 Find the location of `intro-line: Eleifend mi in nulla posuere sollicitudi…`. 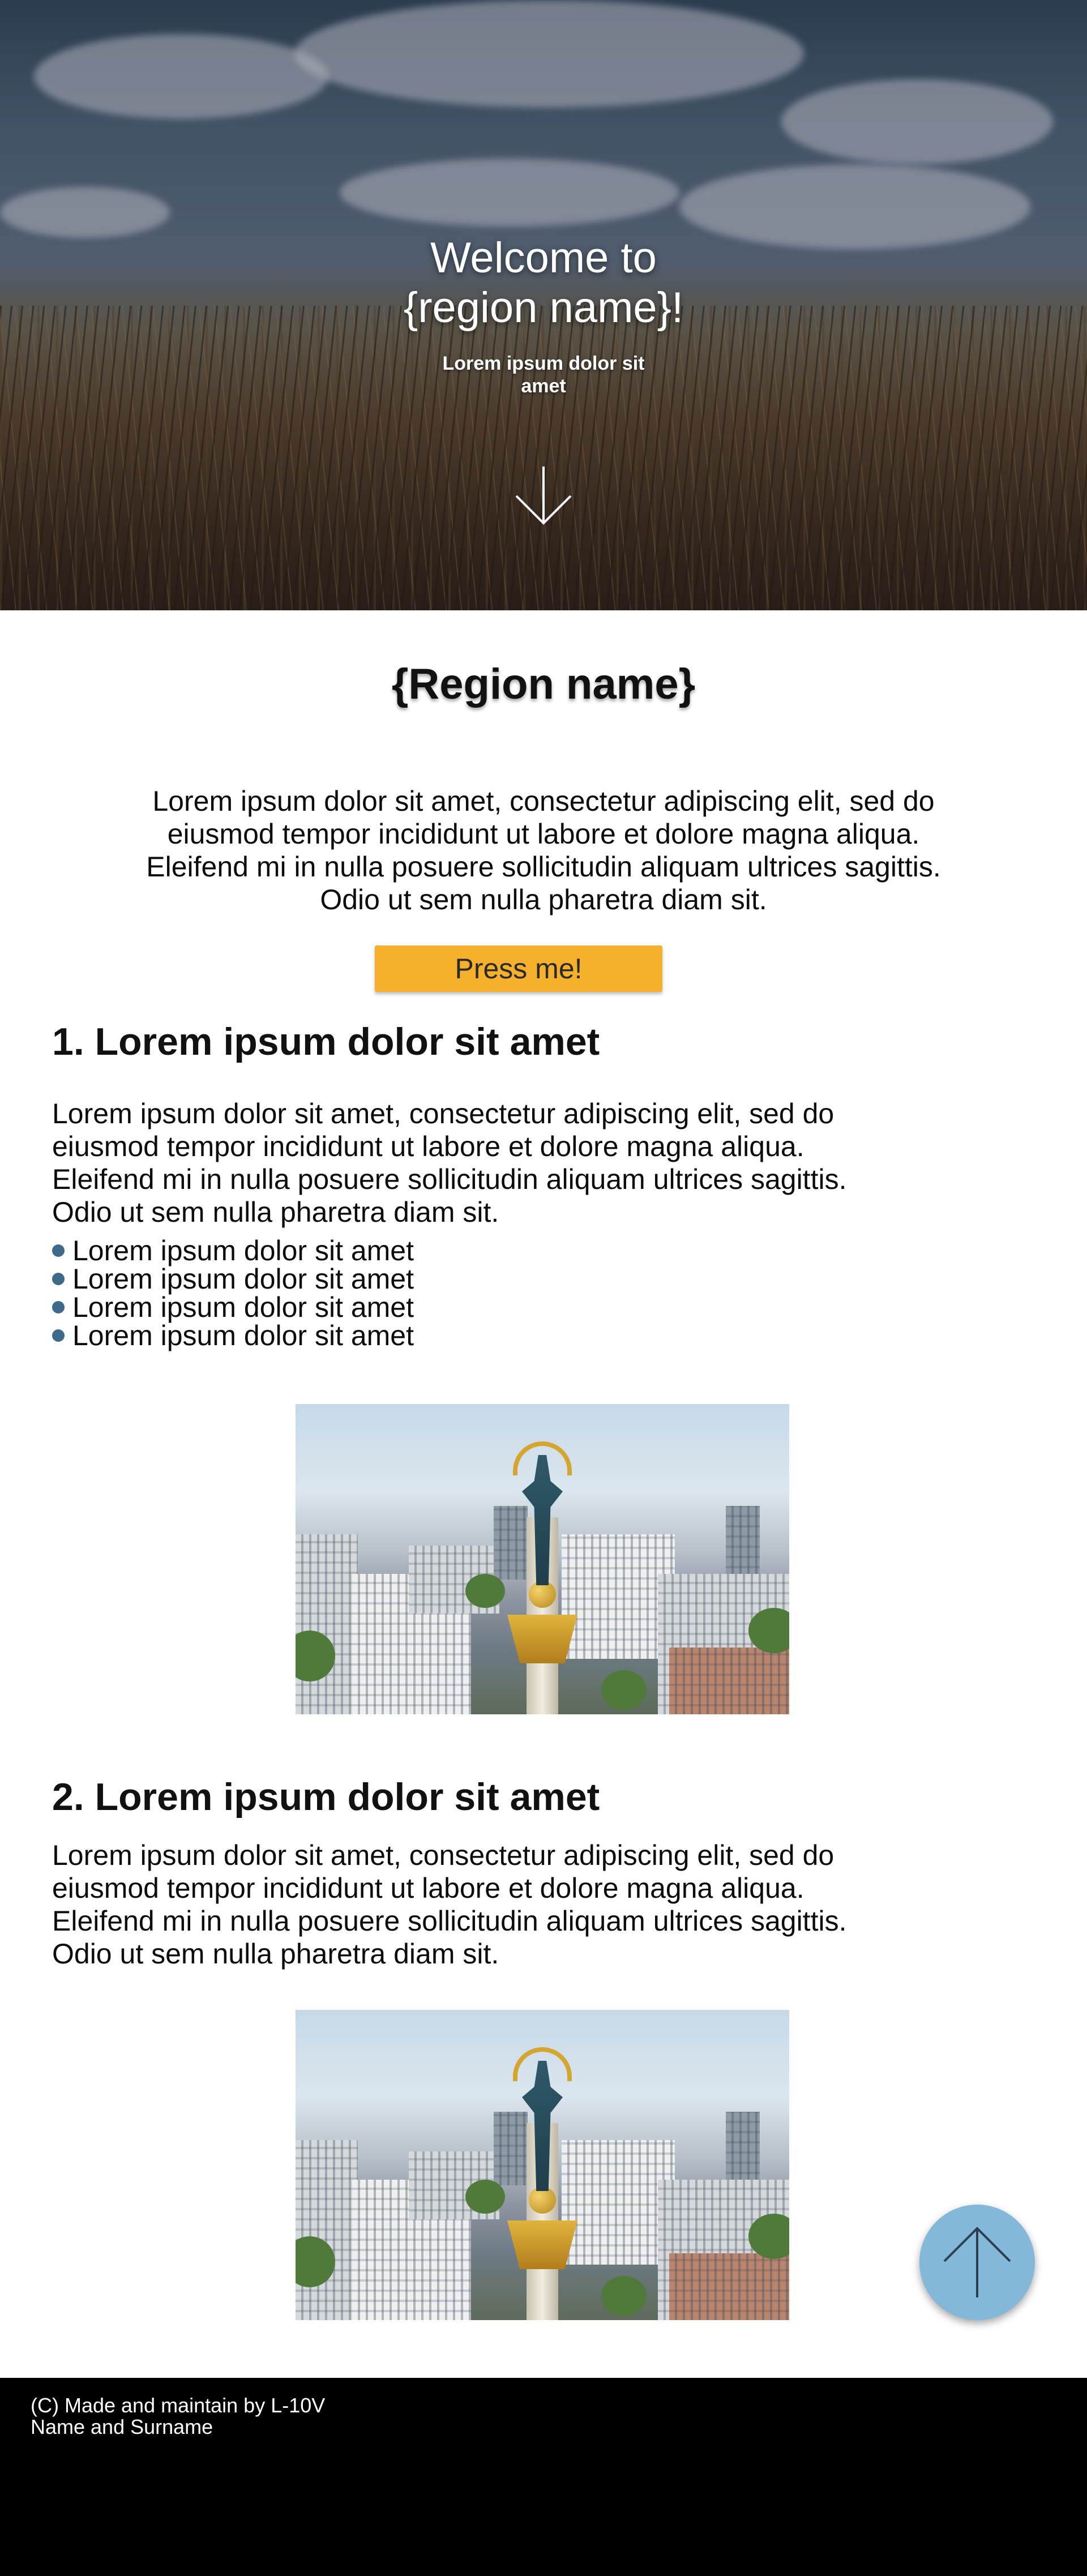

intro-line: Eleifend mi in nulla posuere sollicitudi… is located at coordinates (543, 867).